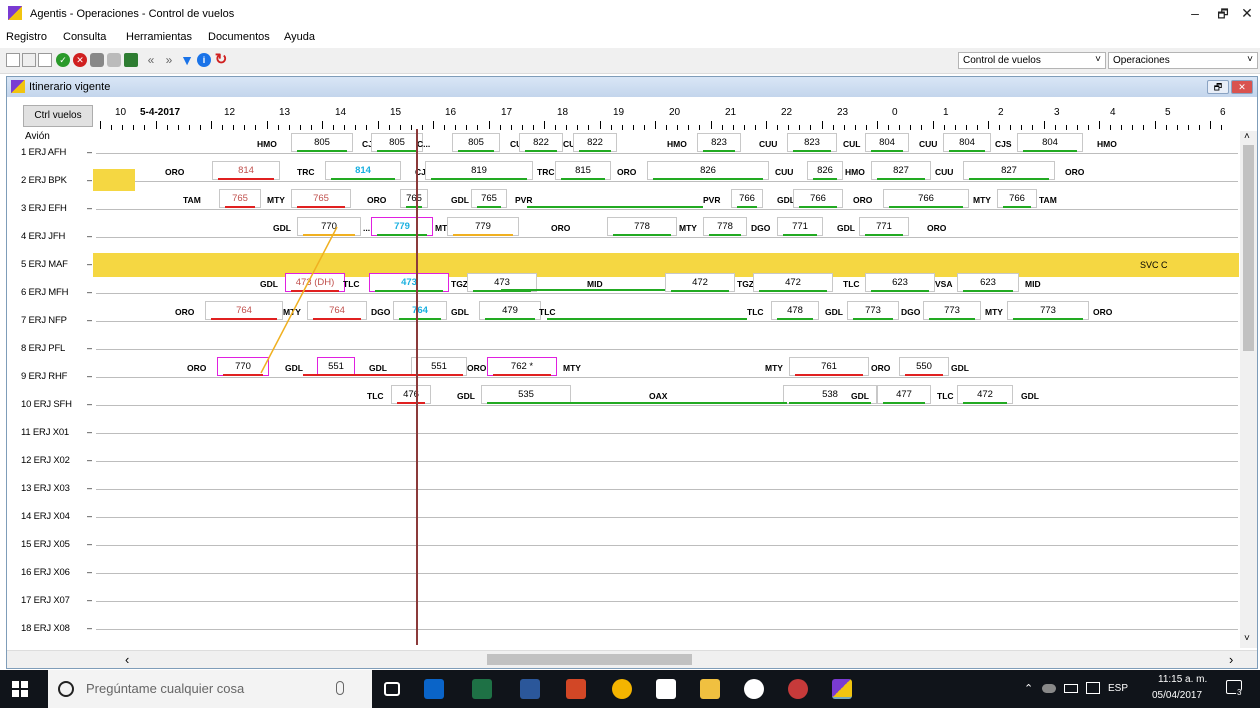 The image size is (1260, 708). I want to click on horizontal-scrollbar: ‹ ›, so click(632, 659).